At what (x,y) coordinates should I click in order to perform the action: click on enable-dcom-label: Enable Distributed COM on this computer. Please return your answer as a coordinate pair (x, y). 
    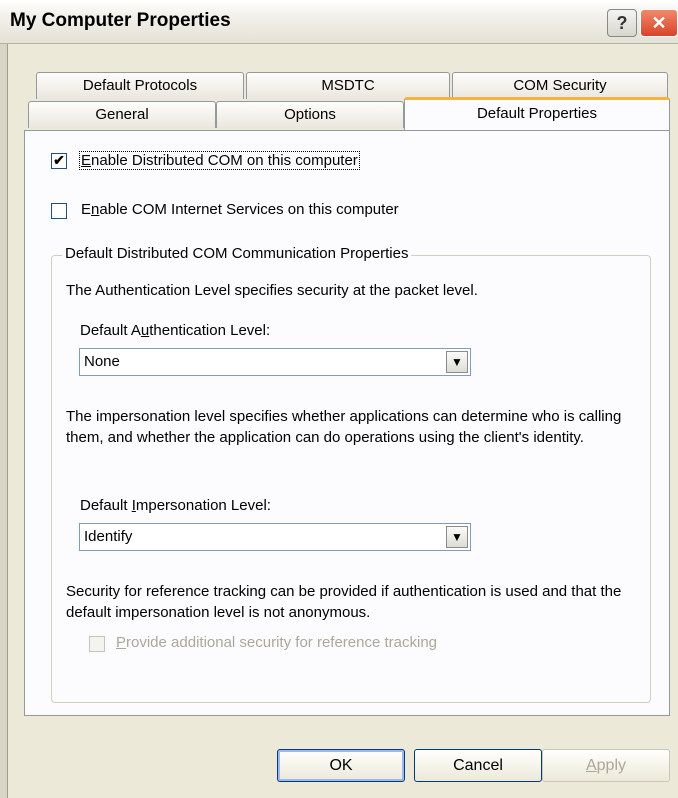
    Looking at the image, I should click on (219, 160).